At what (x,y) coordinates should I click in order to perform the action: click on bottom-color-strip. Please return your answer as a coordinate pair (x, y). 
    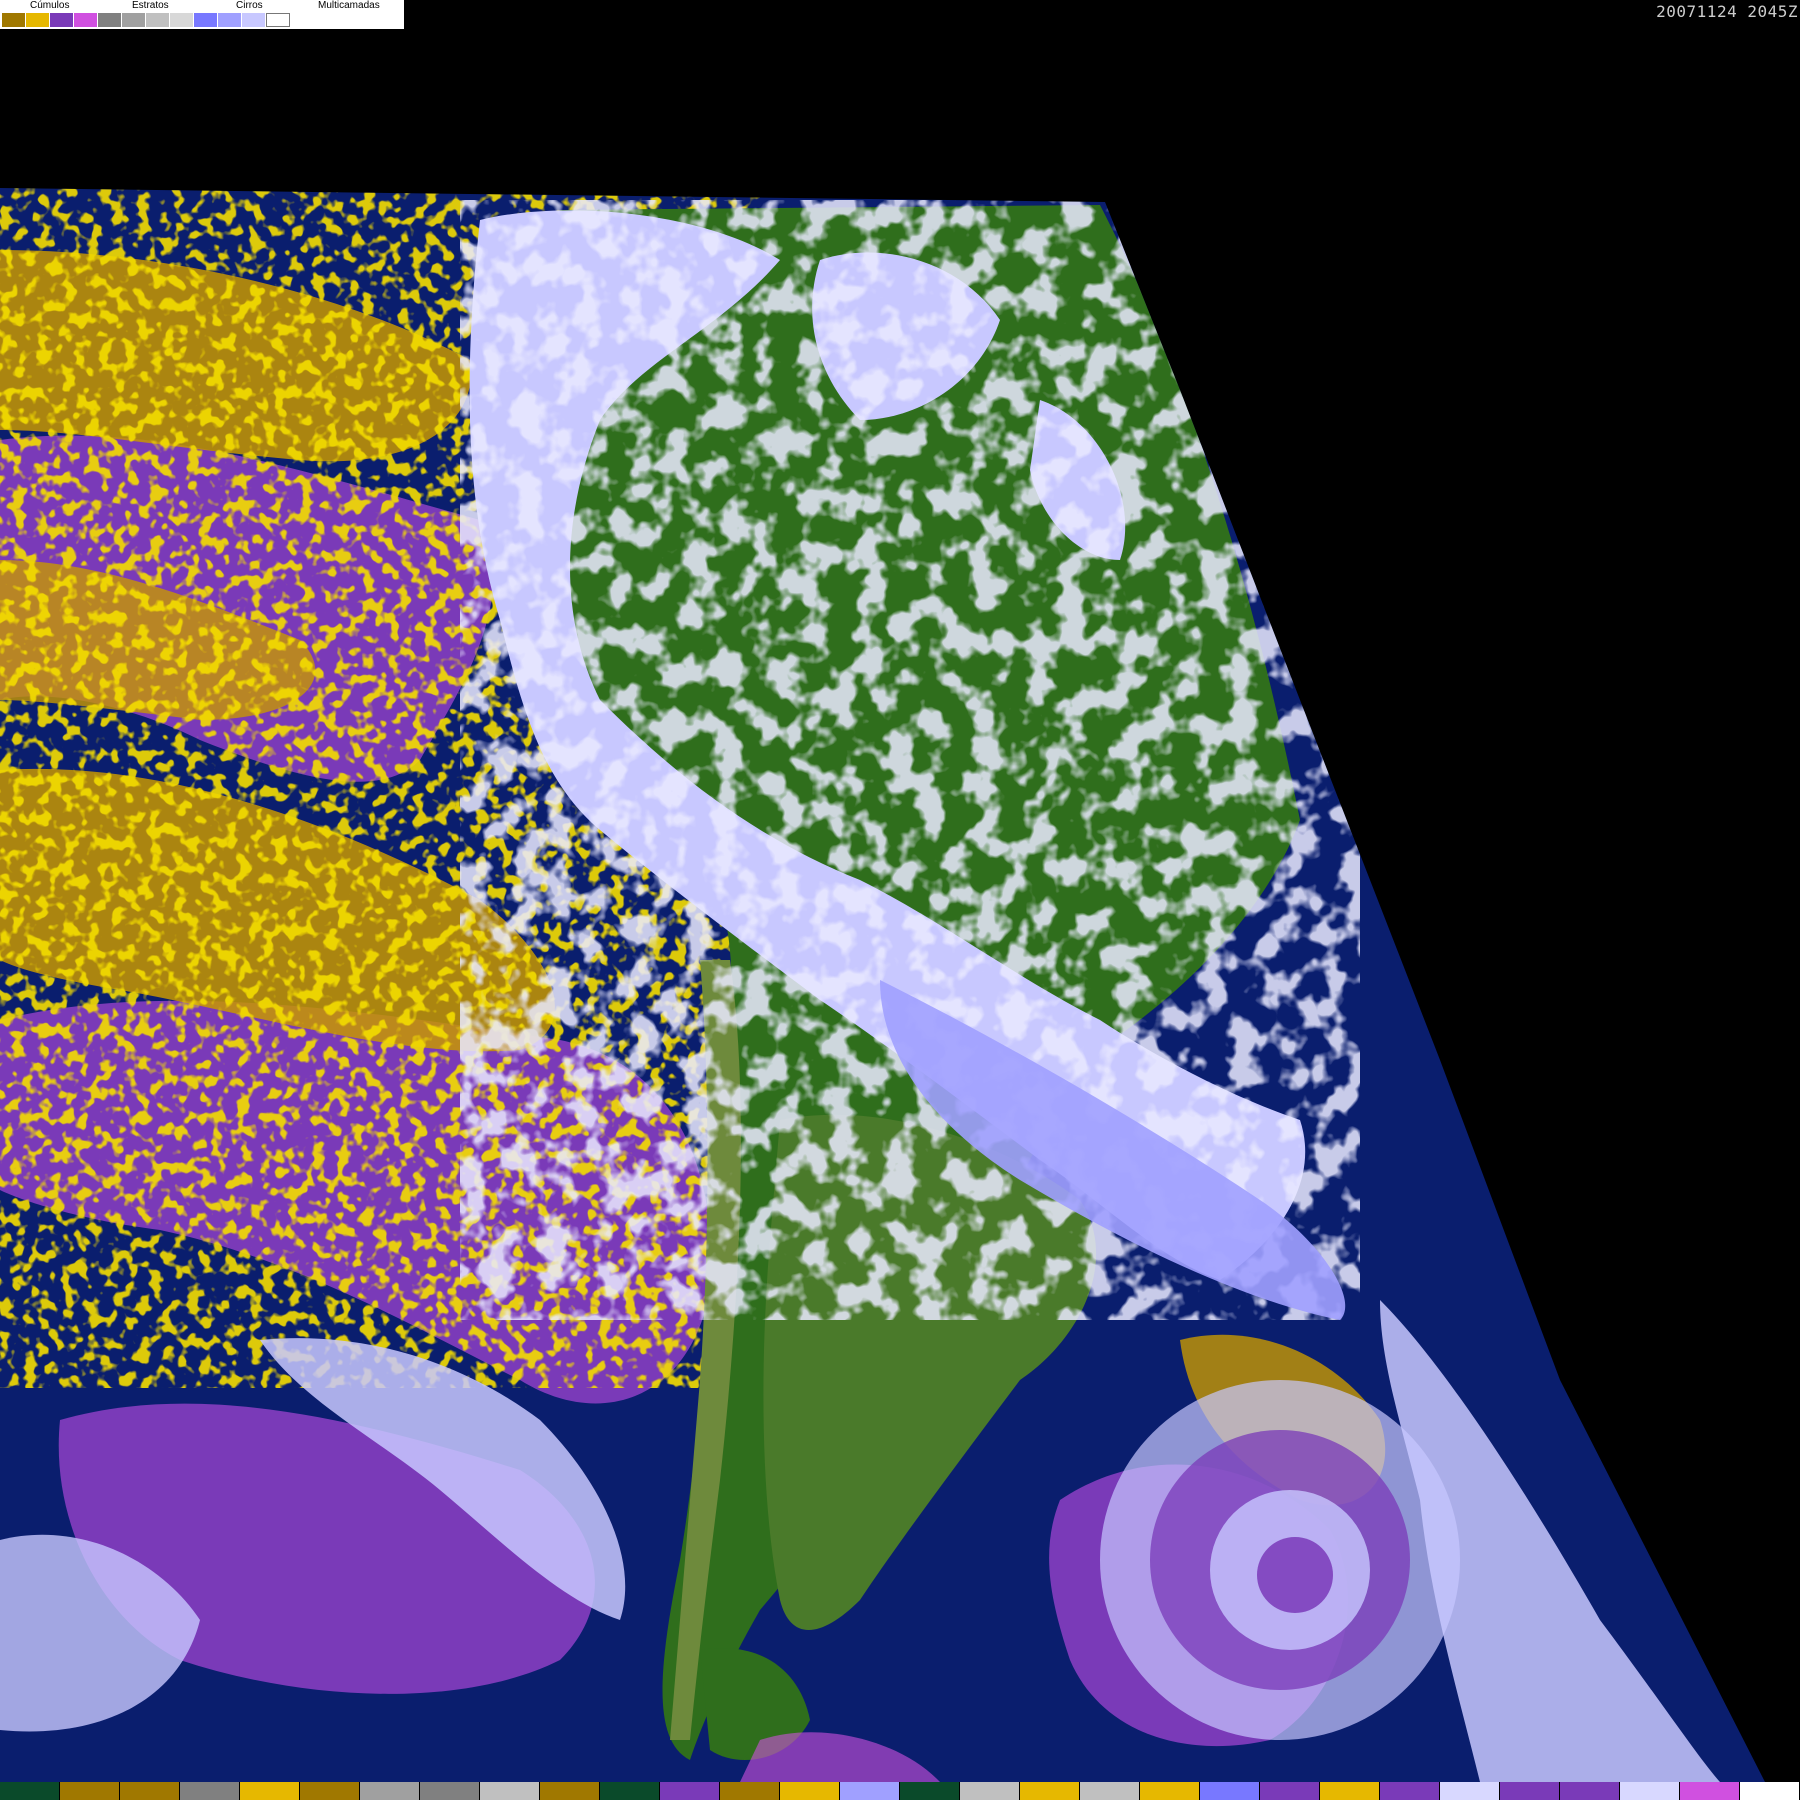
    Looking at the image, I should click on (900, 1791).